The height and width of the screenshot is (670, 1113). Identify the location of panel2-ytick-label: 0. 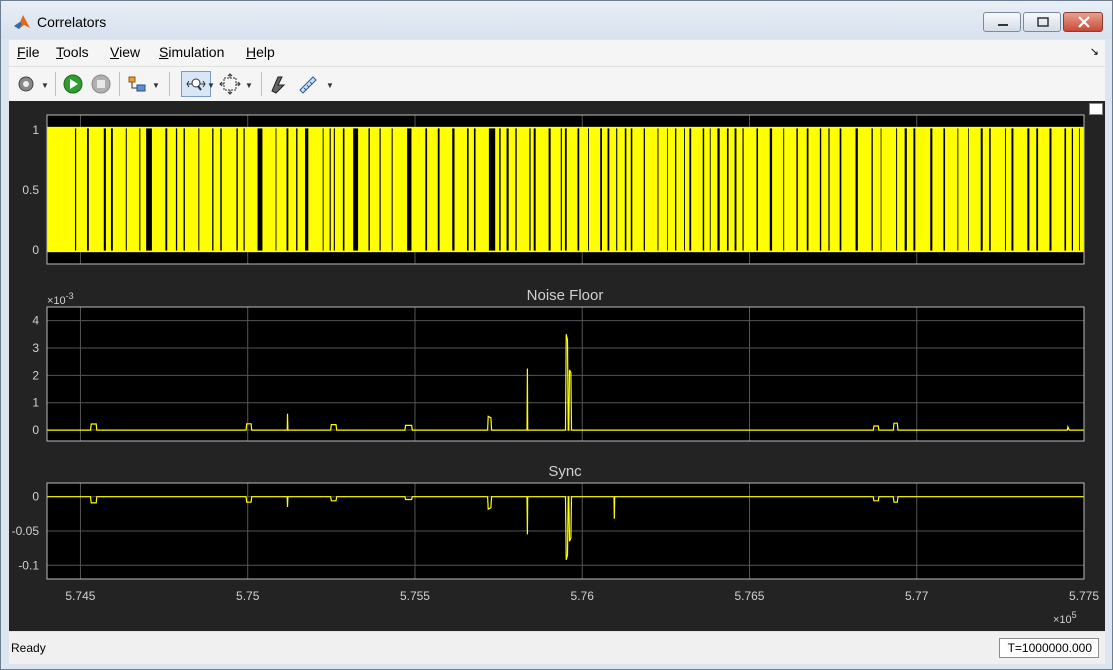
(35, 430).